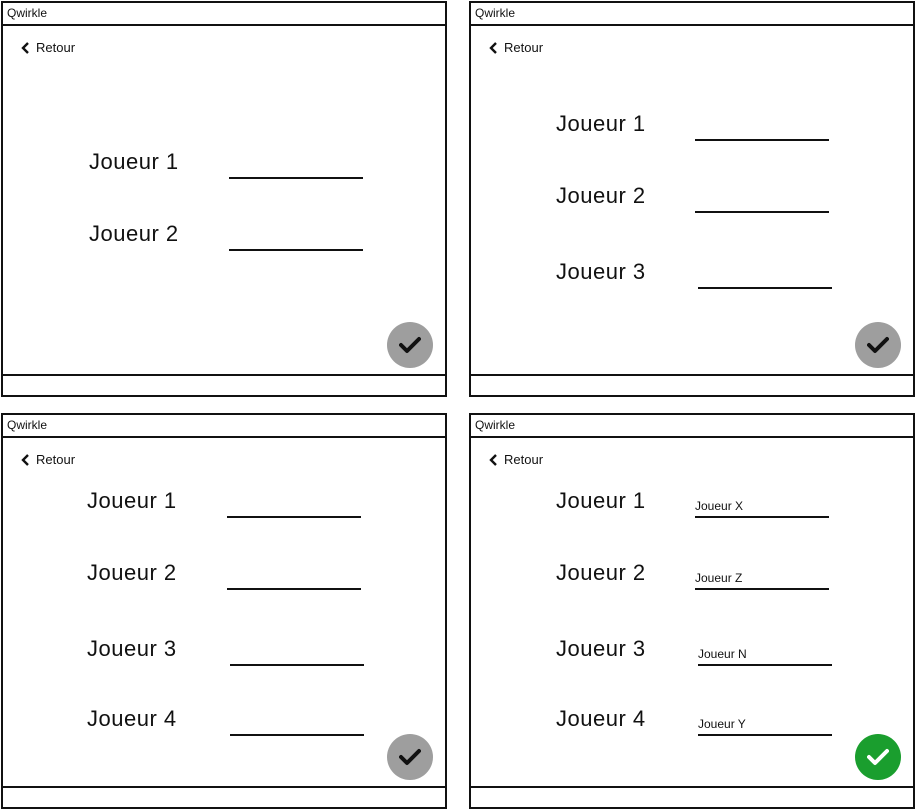 This screenshot has width=918, height=812. Describe the element at coordinates (722, 724) in the screenshot. I see `player-name-value: Joueur Y` at that location.